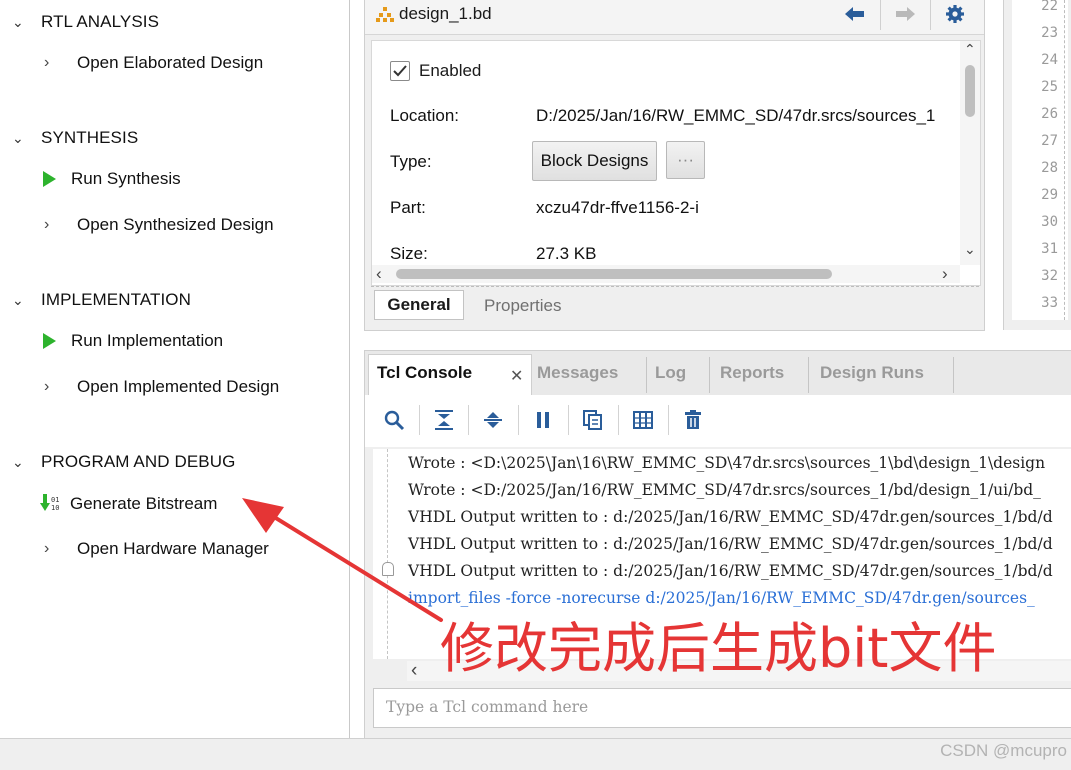 This screenshot has width=1071, height=770. What do you see at coordinates (643, 420) in the screenshot?
I see `table-view-icon` at bounding box center [643, 420].